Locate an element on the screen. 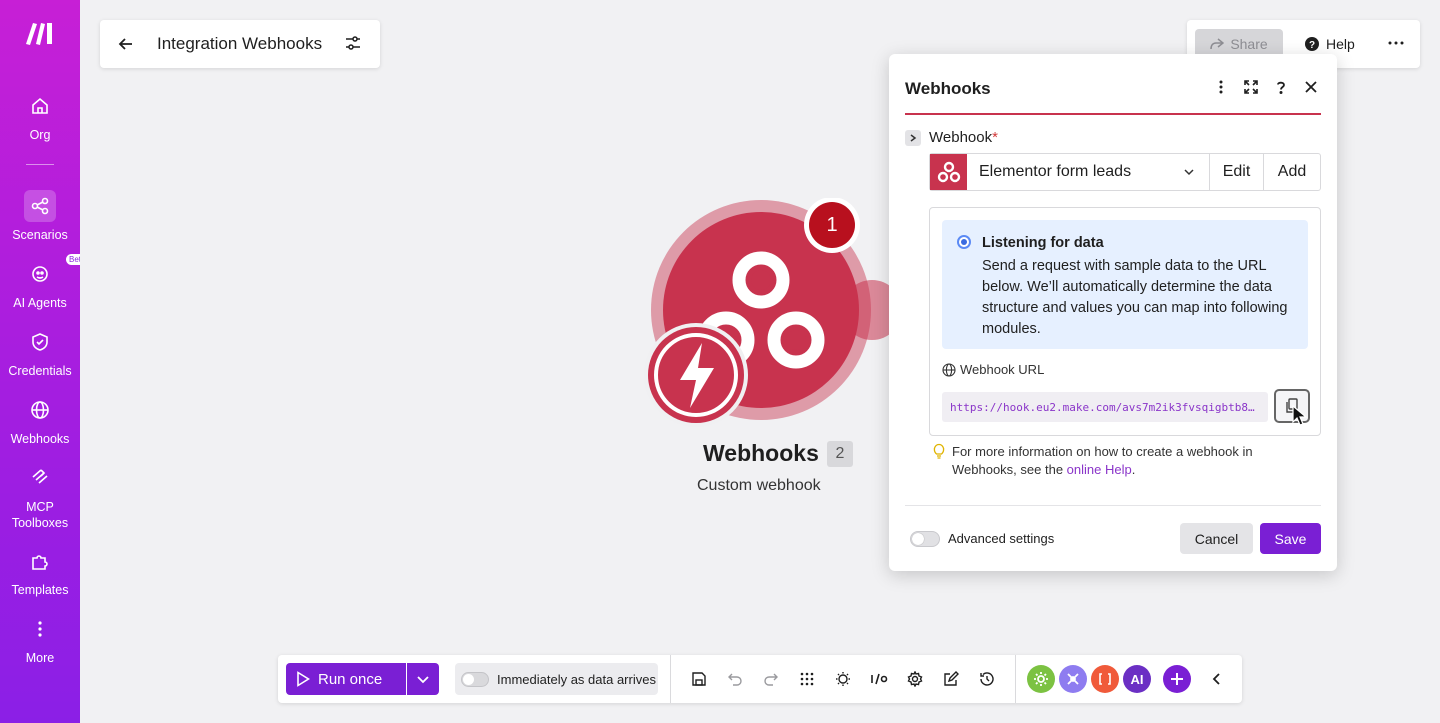 This screenshot has width=1440, height=723. add-app-button is located at coordinates (1177, 679).